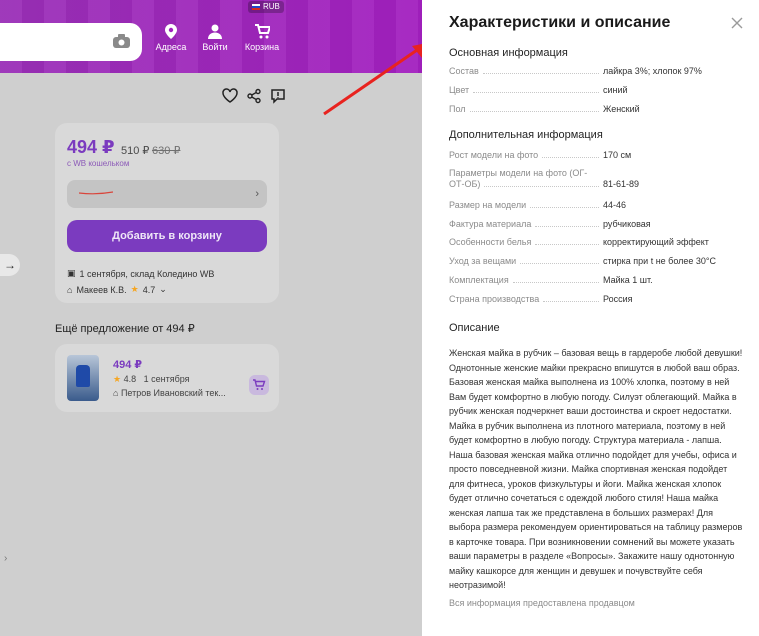  Describe the element at coordinates (171, 31) in the screenshot. I see `location-pin-icon` at that location.